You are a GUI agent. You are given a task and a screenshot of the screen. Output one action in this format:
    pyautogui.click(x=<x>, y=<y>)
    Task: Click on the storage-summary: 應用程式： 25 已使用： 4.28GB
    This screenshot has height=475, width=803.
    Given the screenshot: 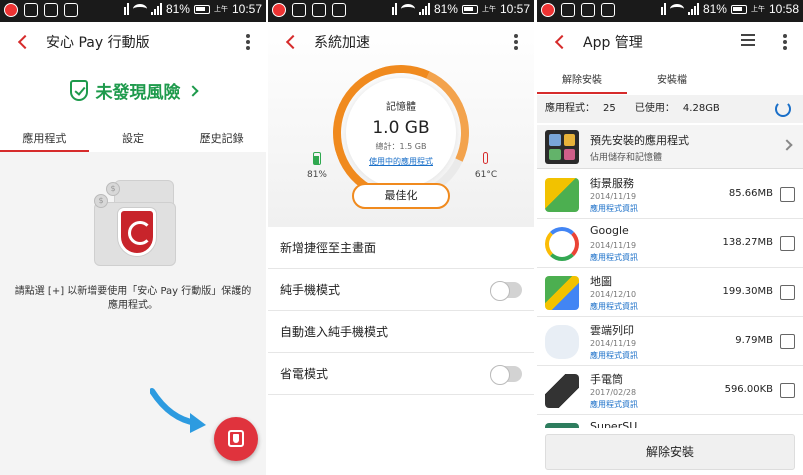 What is the action you would take?
    pyautogui.click(x=670, y=109)
    